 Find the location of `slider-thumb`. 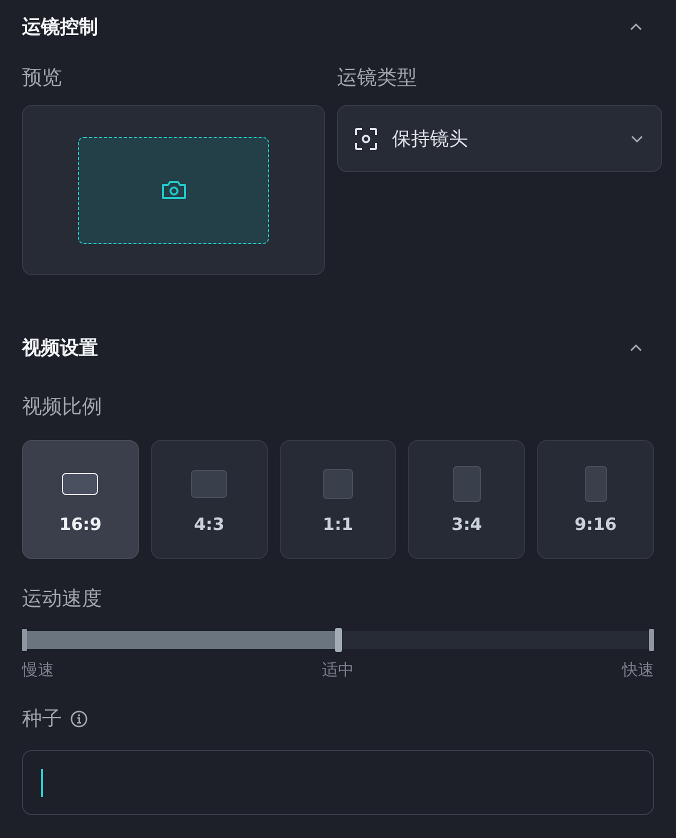

slider-thumb is located at coordinates (338, 640).